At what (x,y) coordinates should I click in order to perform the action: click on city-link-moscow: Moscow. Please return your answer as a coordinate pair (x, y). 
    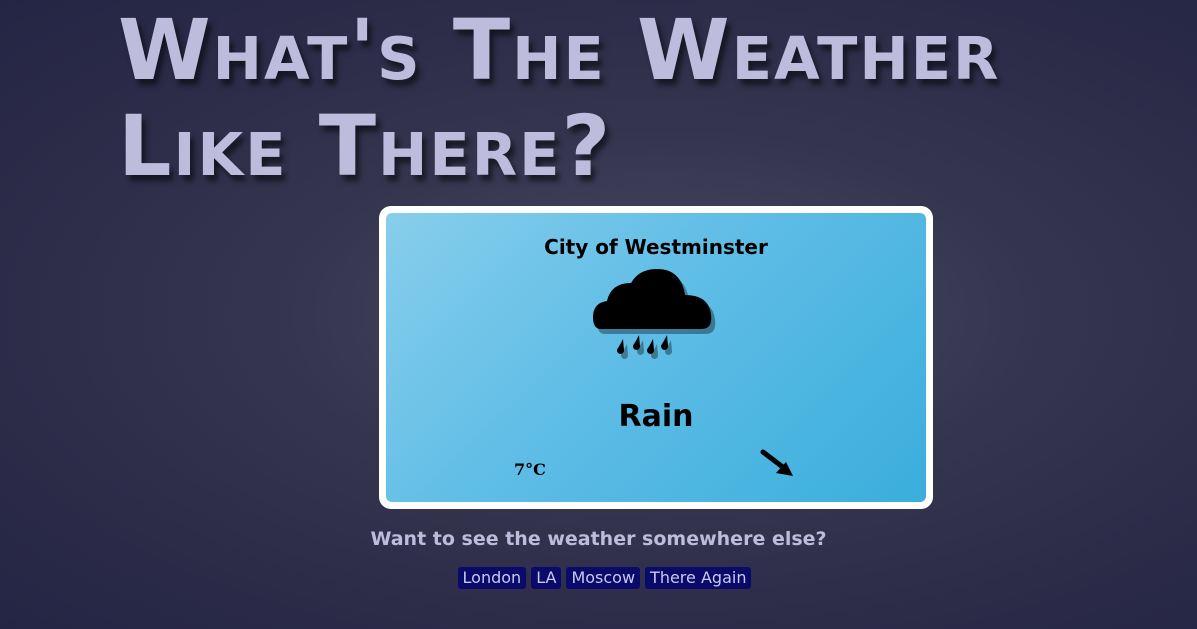
    Looking at the image, I should click on (603, 578).